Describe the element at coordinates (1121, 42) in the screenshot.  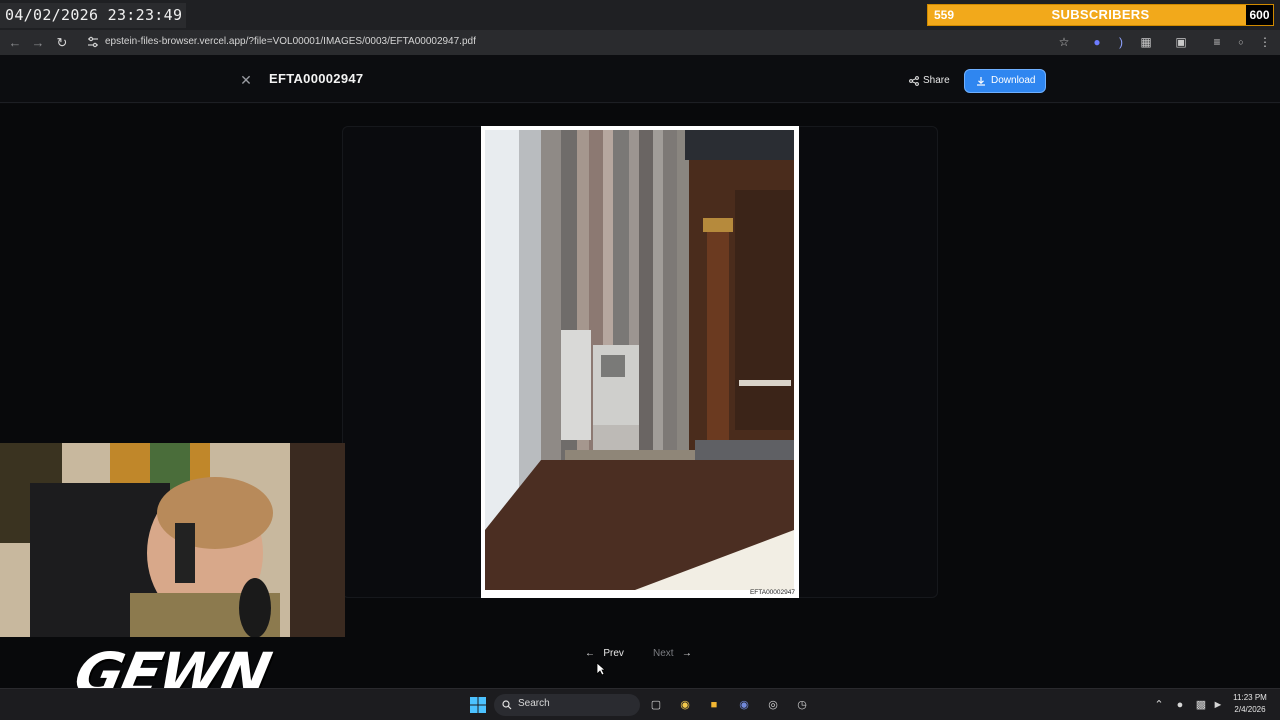
I see `audio-icon: )` at that location.